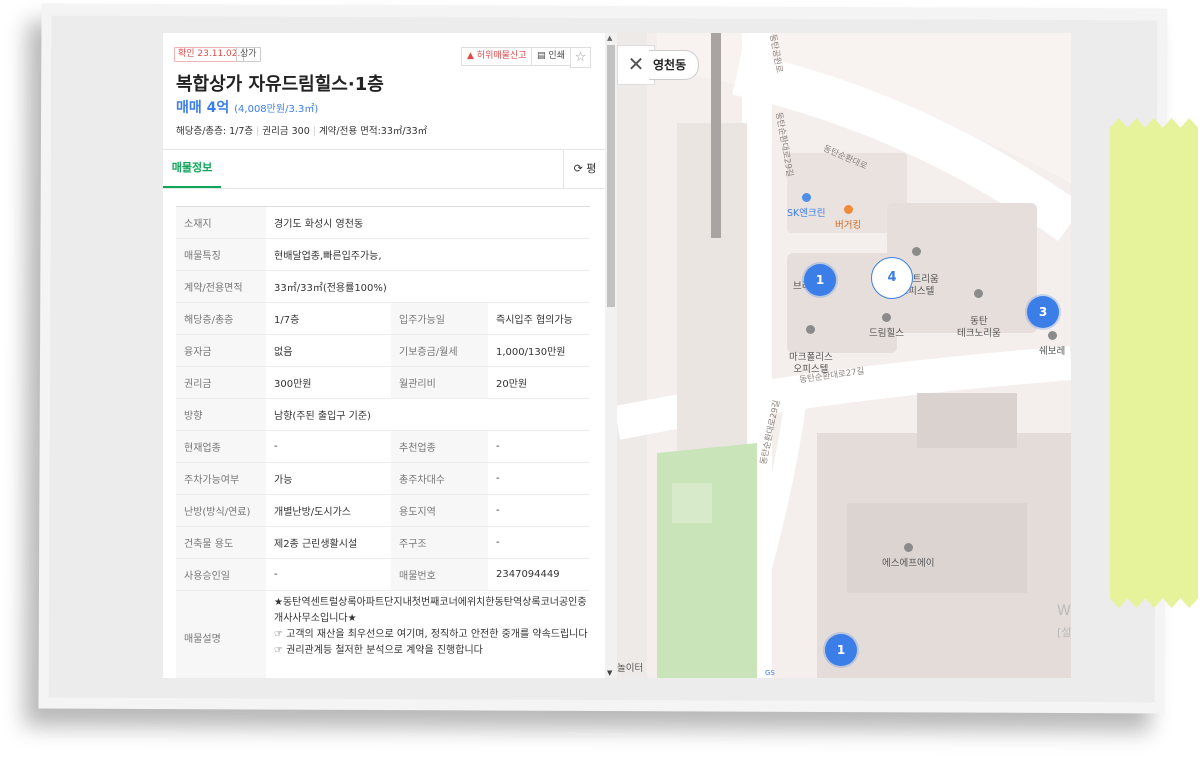  What do you see at coordinates (848, 218) in the screenshot?
I see `poi-restaurant: 버거킹` at bounding box center [848, 218].